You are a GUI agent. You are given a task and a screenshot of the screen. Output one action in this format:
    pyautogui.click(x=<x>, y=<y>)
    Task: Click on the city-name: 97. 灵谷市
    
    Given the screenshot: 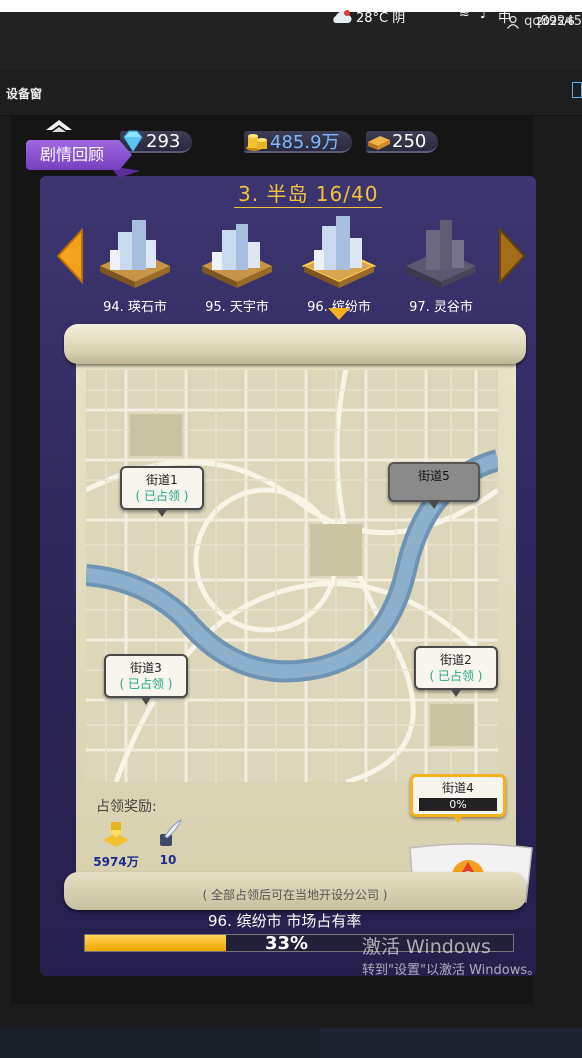 What is the action you would take?
    pyautogui.click(x=441, y=307)
    